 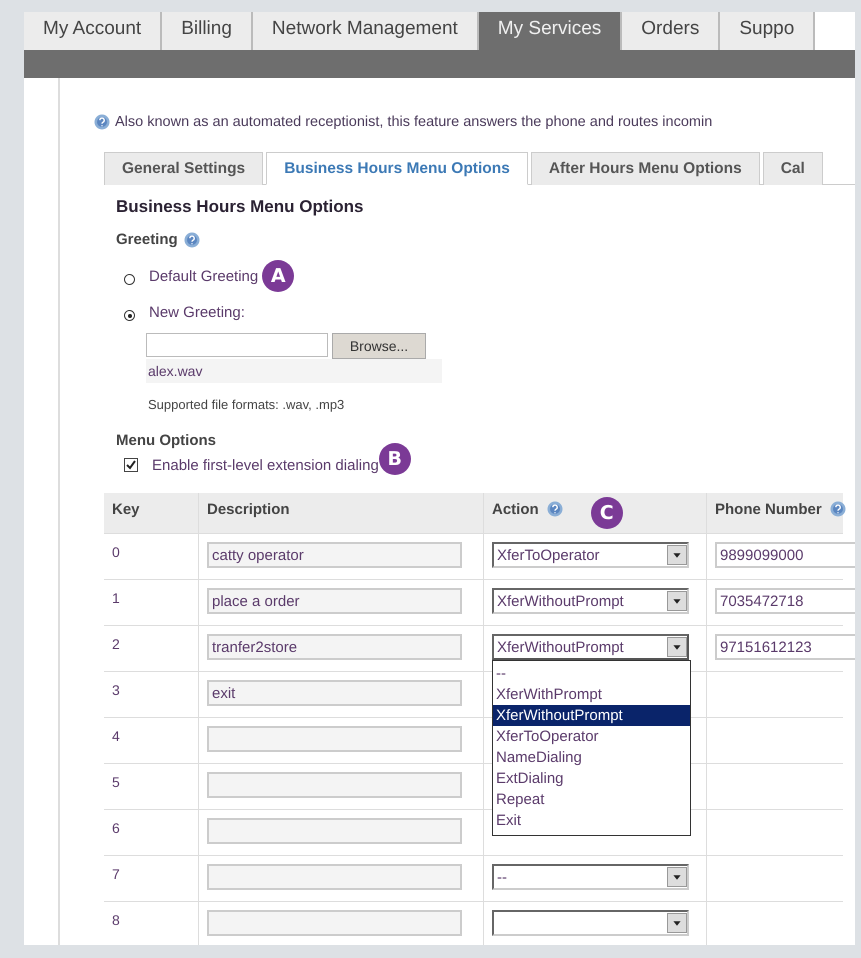 What do you see at coordinates (294, 371) in the screenshot?
I see `file-name: alex.wav` at bounding box center [294, 371].